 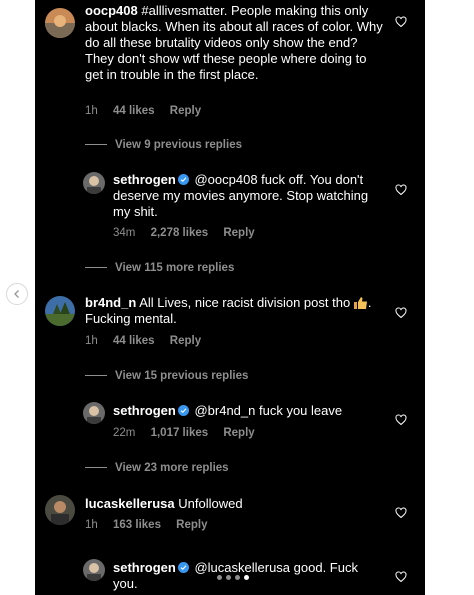 I want to click on view-replies-button: View 23 more replies, so click(x=157, y=468).